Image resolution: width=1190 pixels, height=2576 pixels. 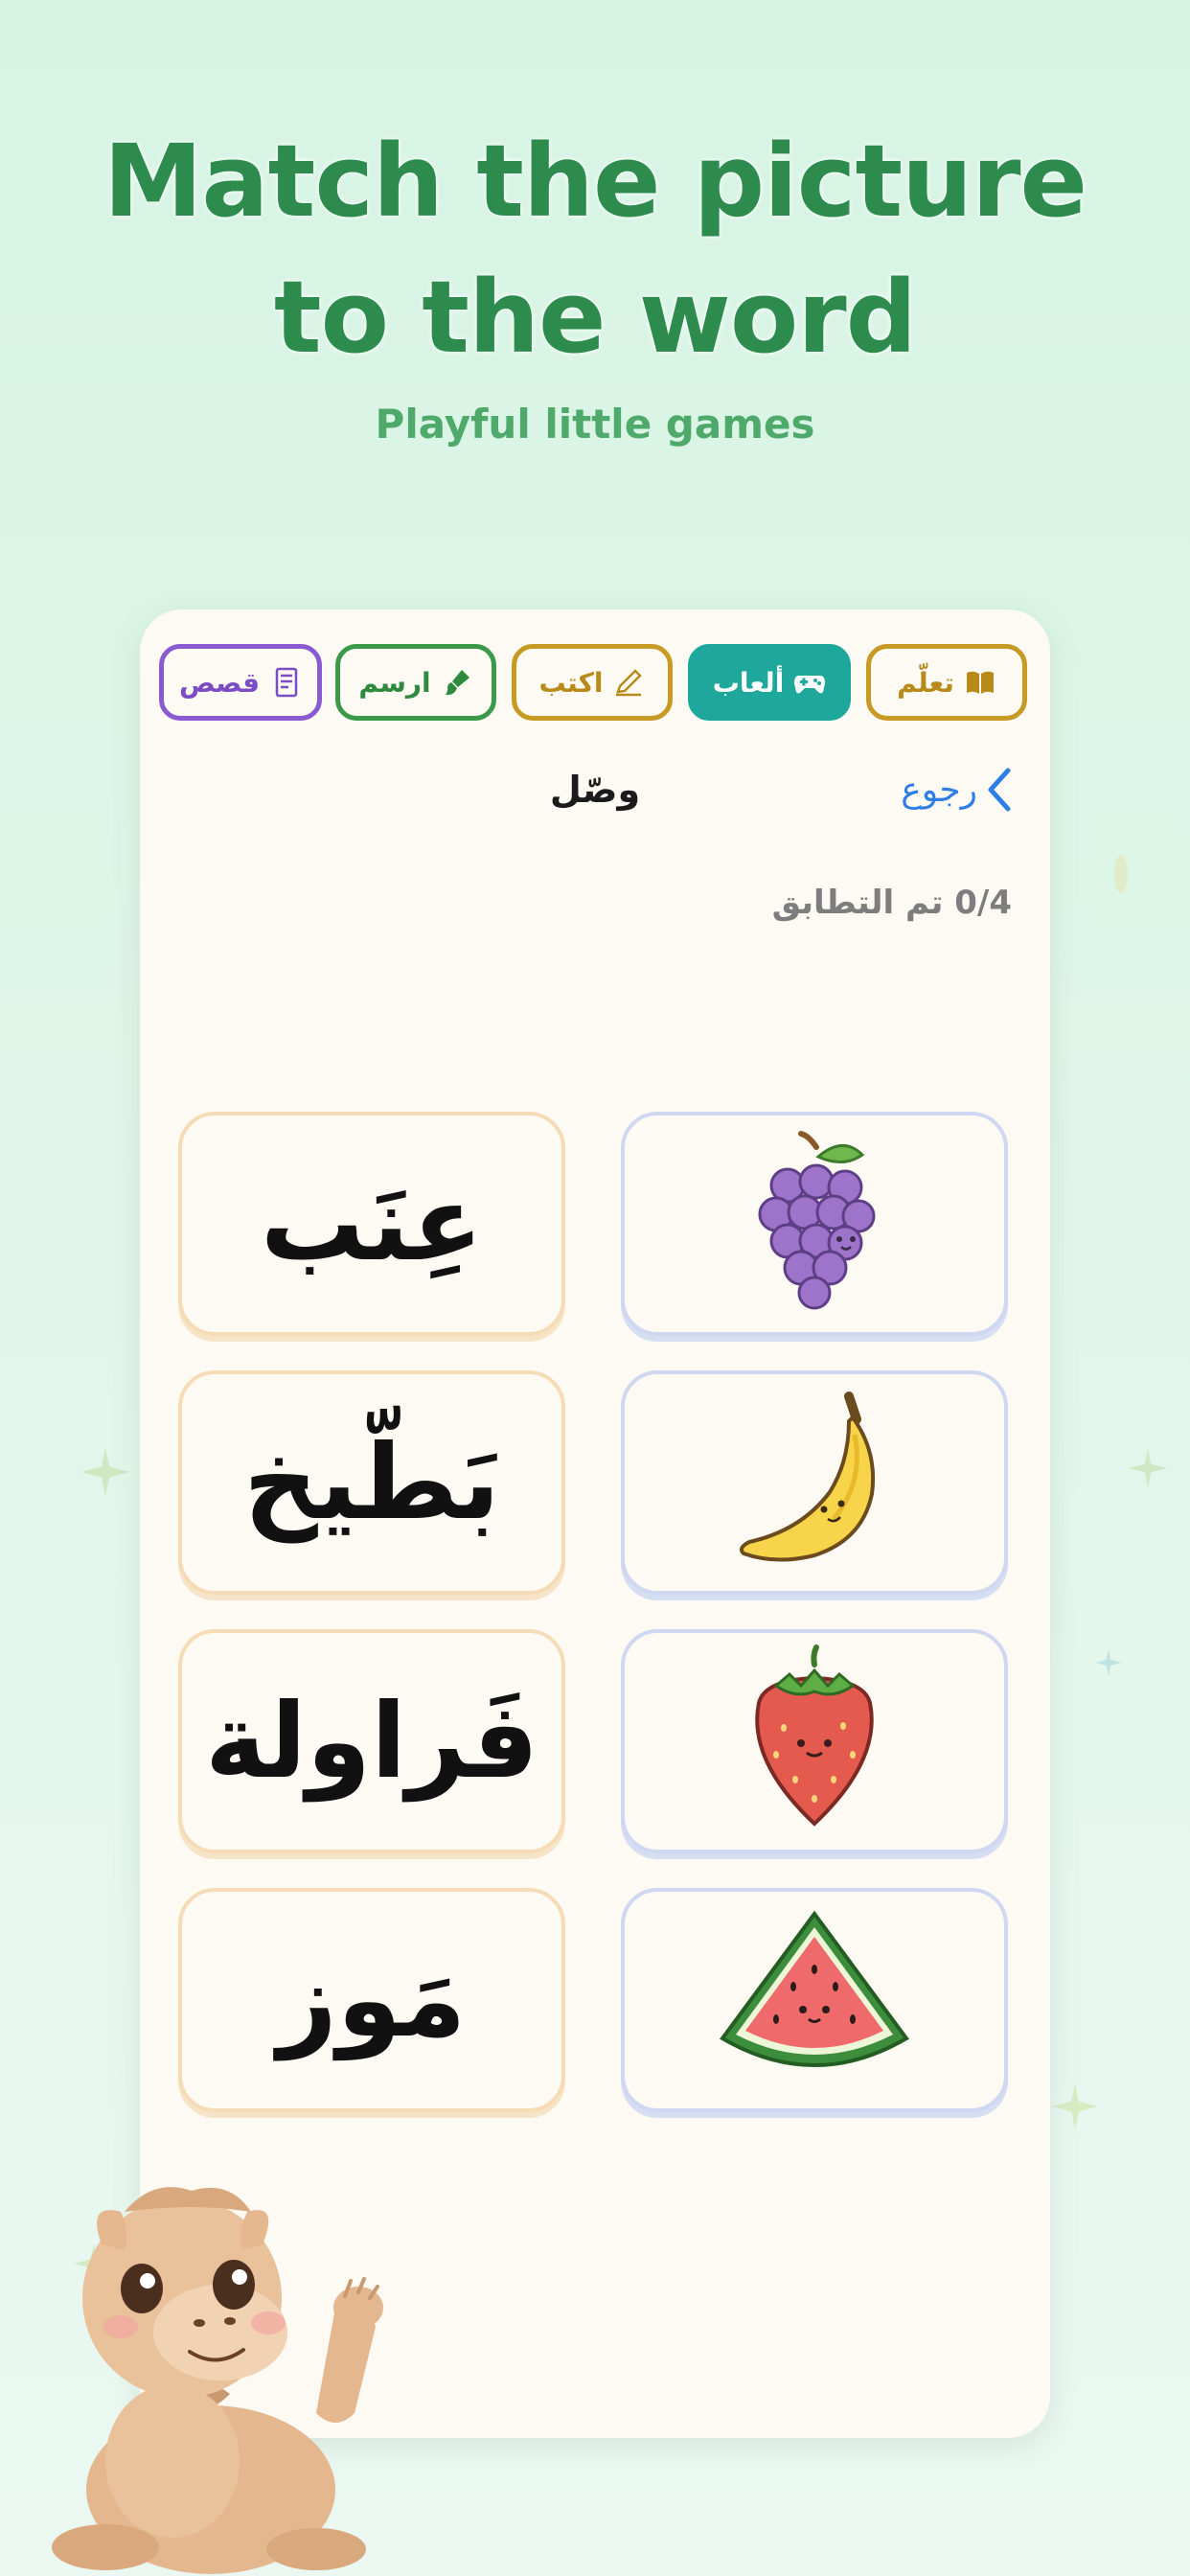 I want to click on tab-games: ألعاب, so click(x=770, y=682).